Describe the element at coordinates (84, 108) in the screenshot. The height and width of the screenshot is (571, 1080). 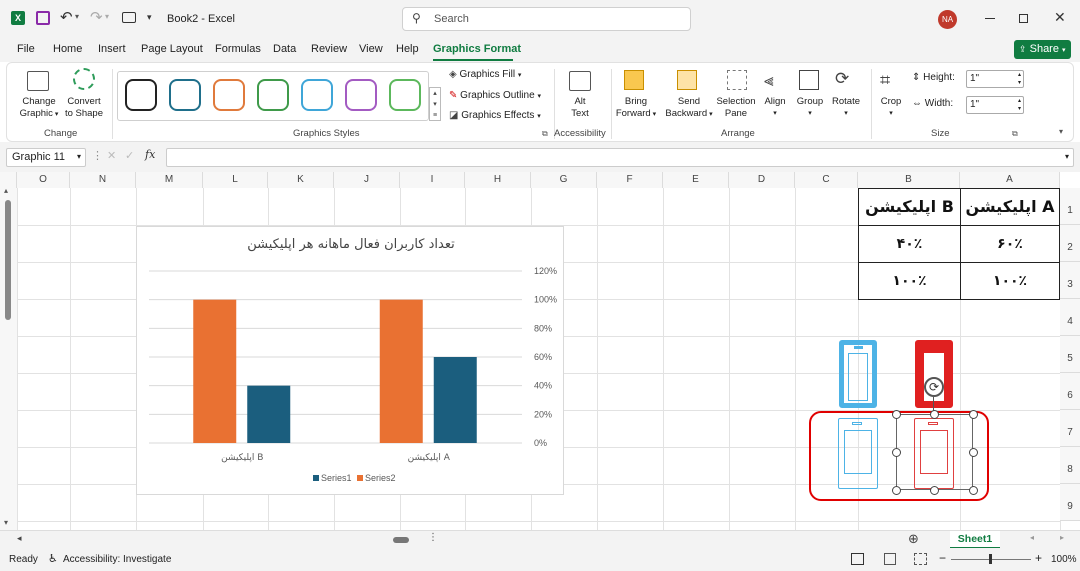
I see `convert-to-shape-button: Convert to Shape` at that location.